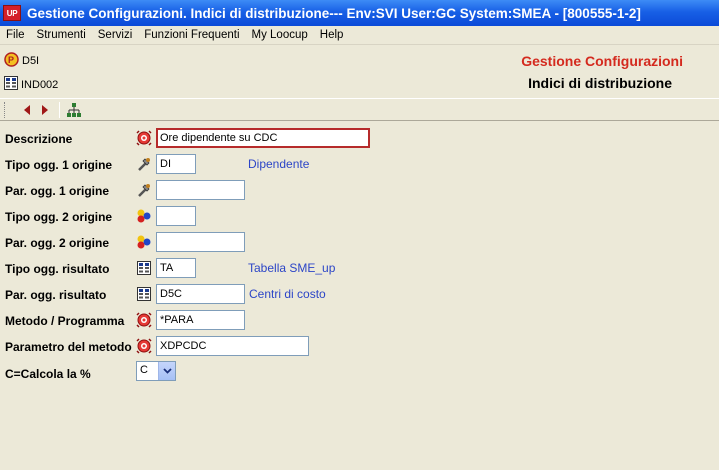  I want to click on tipo-ogg-risultato-description: Tabella SME_up, so click(292, 268).